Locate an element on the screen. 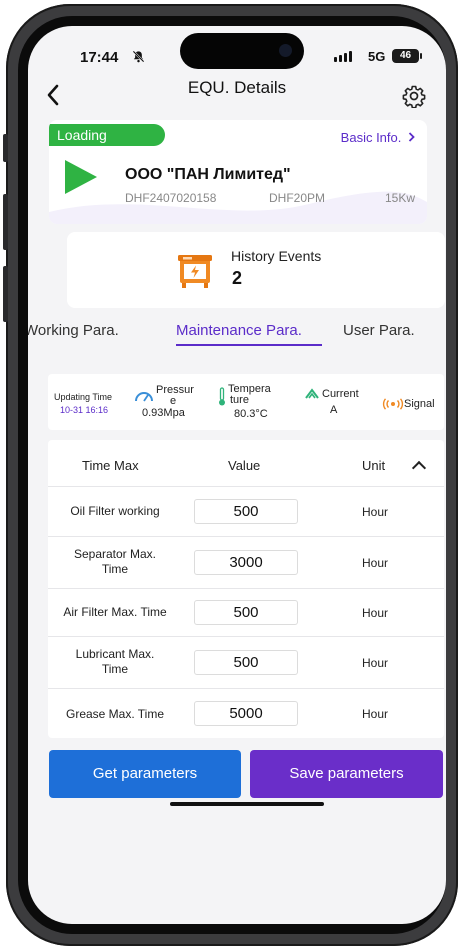 This screenshot has height=950, width=463. dynamic-island is located at coordinates (242, 51).